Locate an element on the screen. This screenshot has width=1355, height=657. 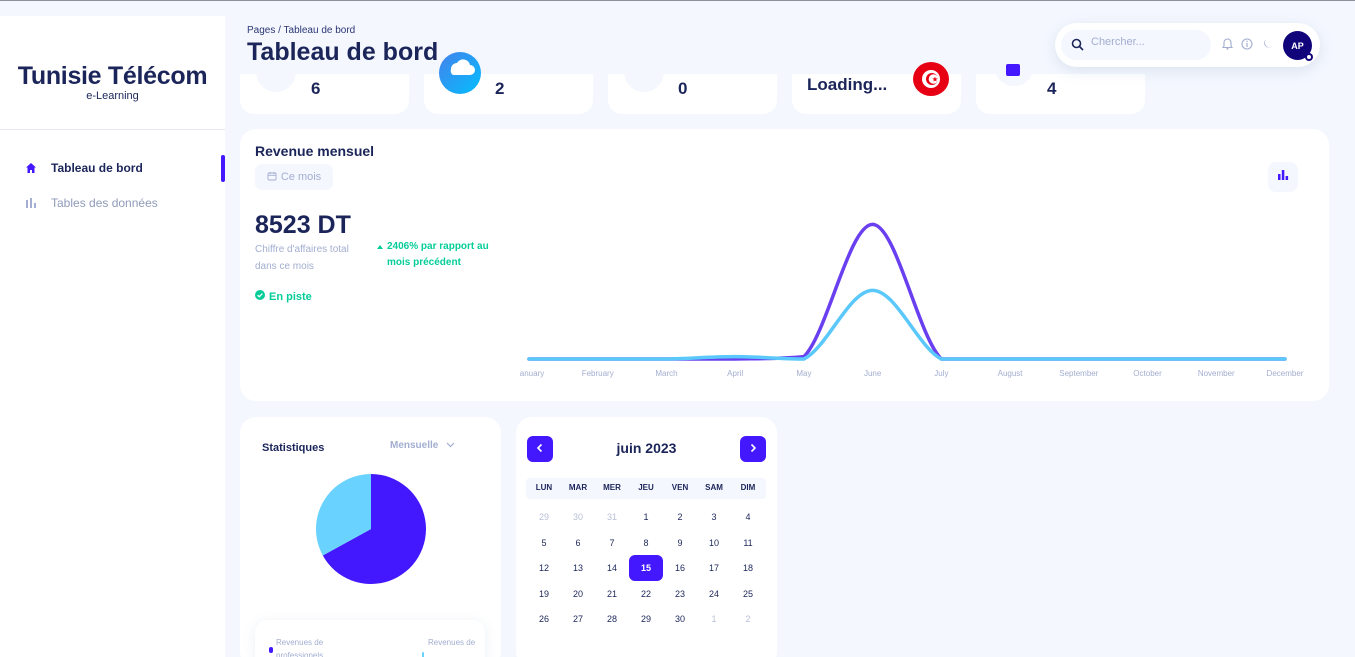
calendar-day: 20 is located at coordinates (578, 594).